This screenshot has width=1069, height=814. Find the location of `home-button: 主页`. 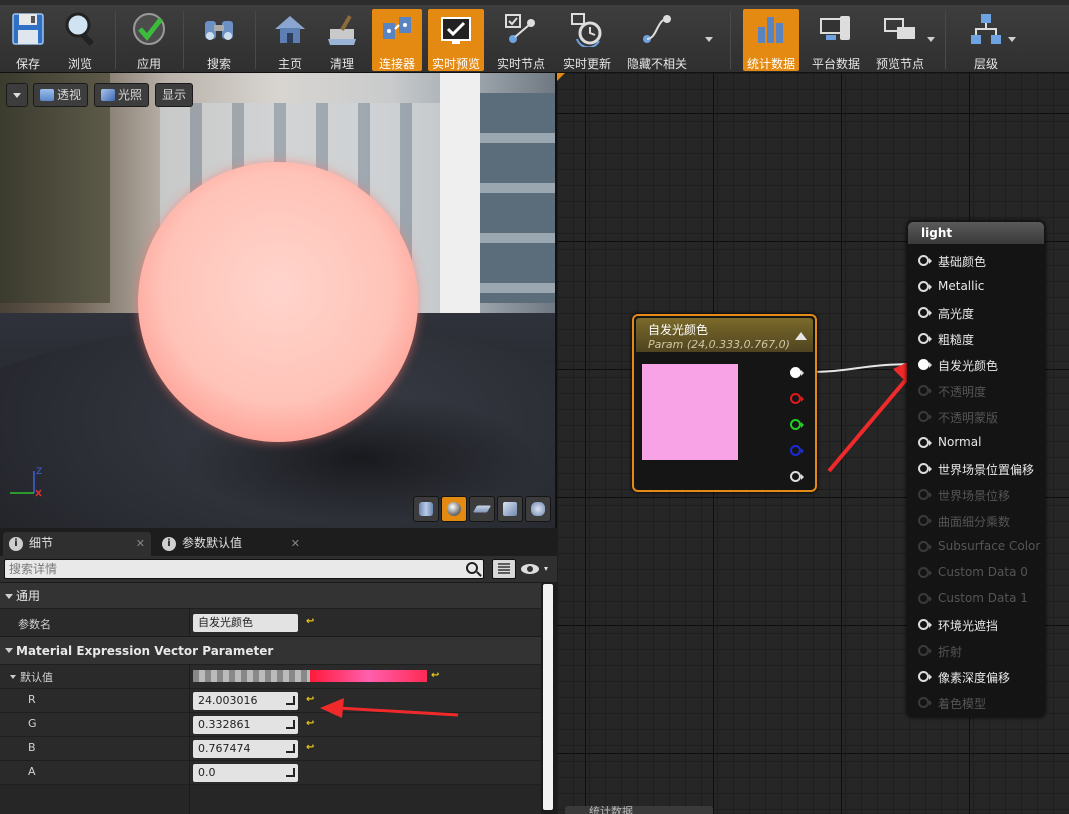

home-button: 主页 is located at coordinates (290, 40).